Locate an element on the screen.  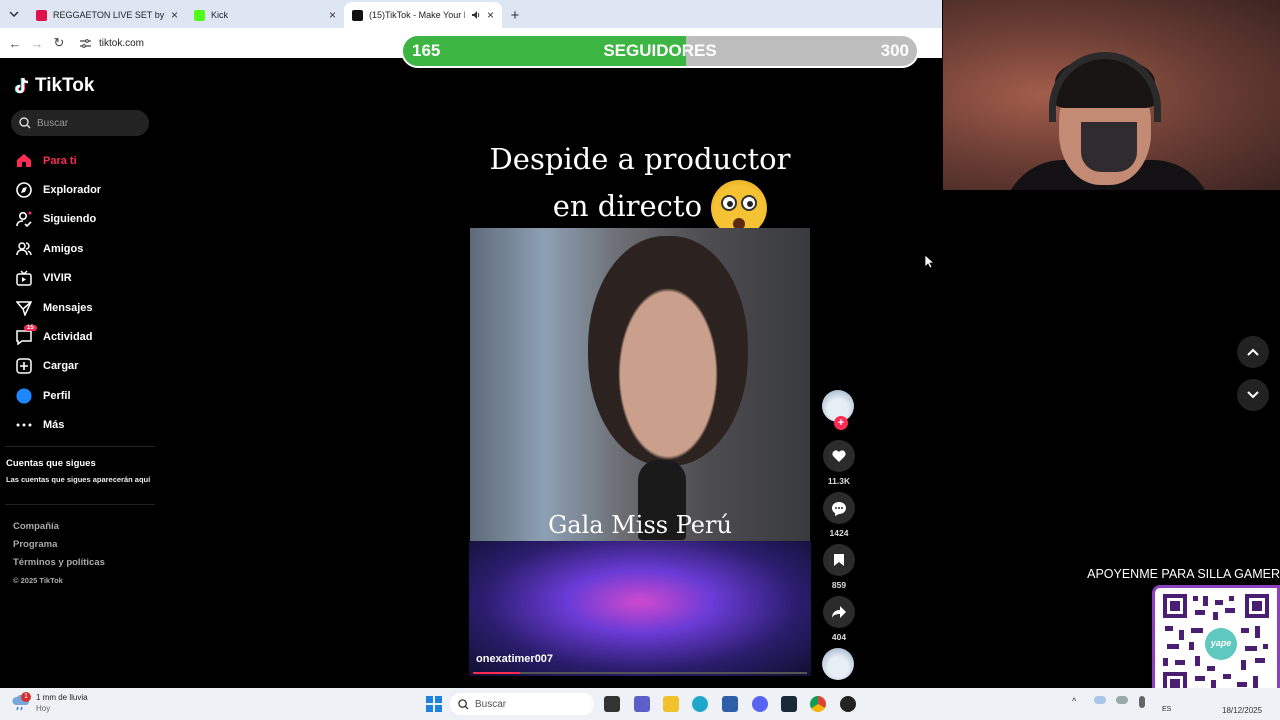
webcam-overlay is located at coordinates (1111, 95).